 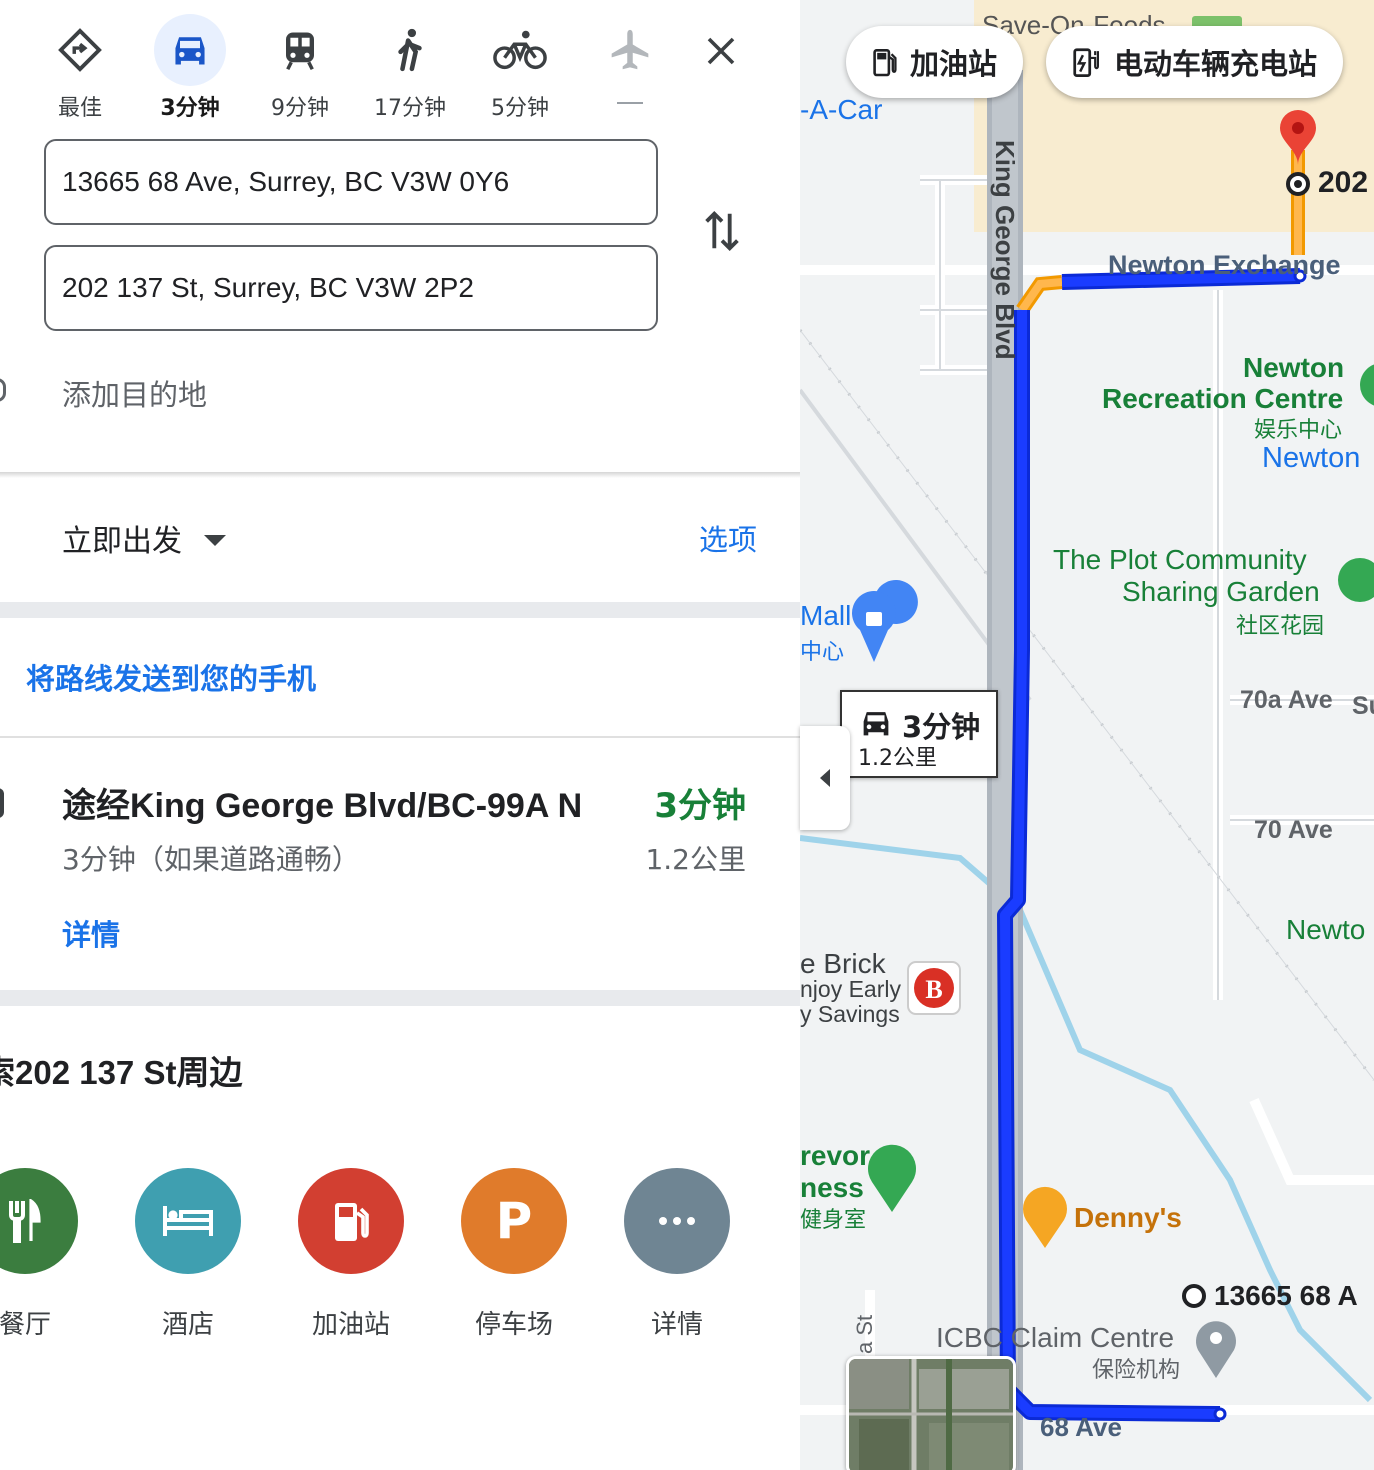 I want to click on poi-label-mall-cn: 中心, so click(x=822, y=650).